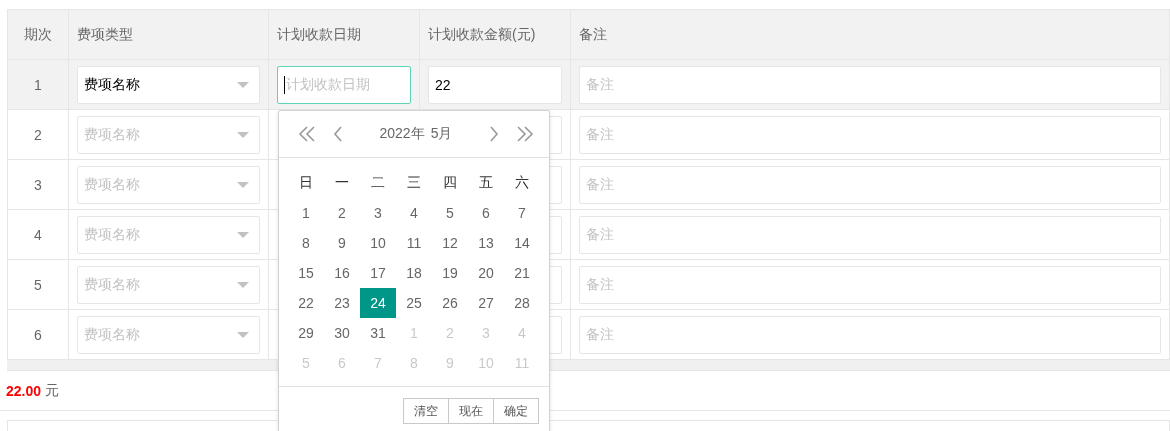 The width and height of the screenshot is (1170, 431). What do you see at coordinates (342, 303) in the screenshot?
I see `day-cell: 23` at bounding box center [342, 303].